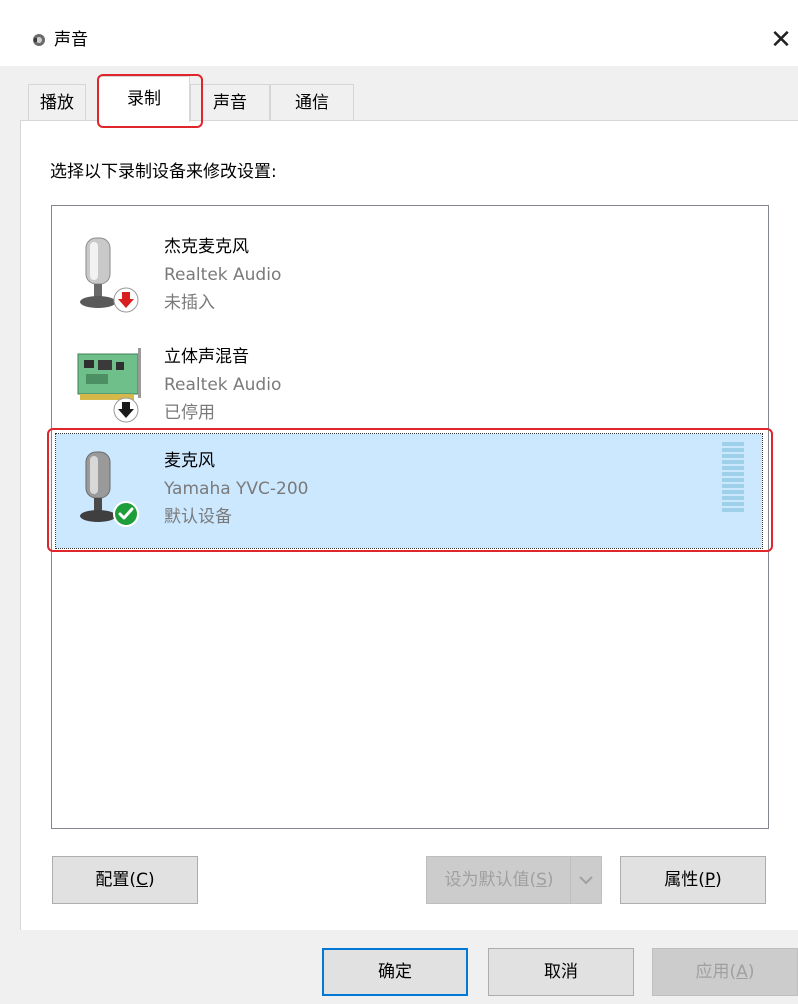 This screenshot has width=798, height=1004. I want to click on apply-label: 应用(A), so click(725, 972).